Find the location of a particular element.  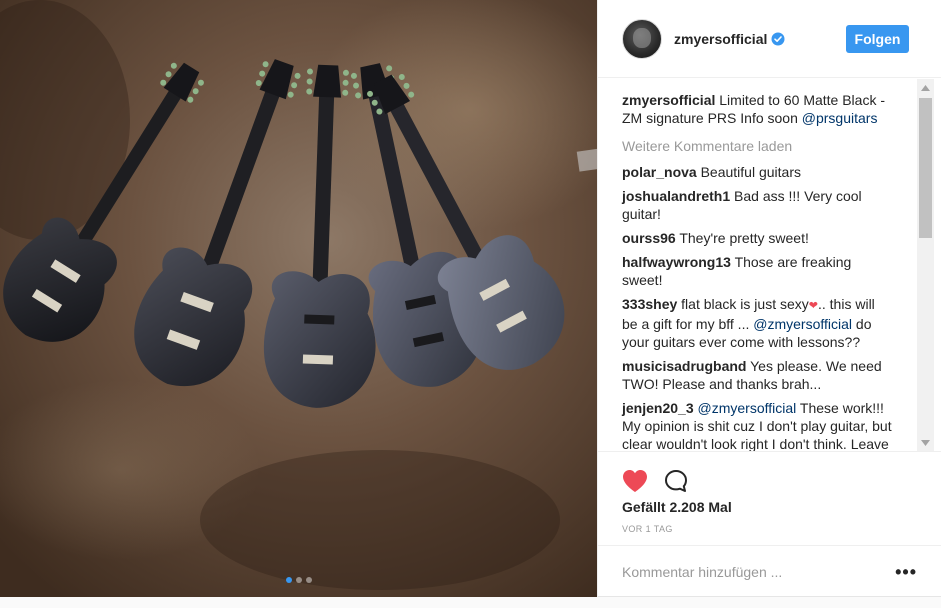

post-actions: Gefällt 2.208 Mal VOR 1 TAG is located at coordinates (769, 498).